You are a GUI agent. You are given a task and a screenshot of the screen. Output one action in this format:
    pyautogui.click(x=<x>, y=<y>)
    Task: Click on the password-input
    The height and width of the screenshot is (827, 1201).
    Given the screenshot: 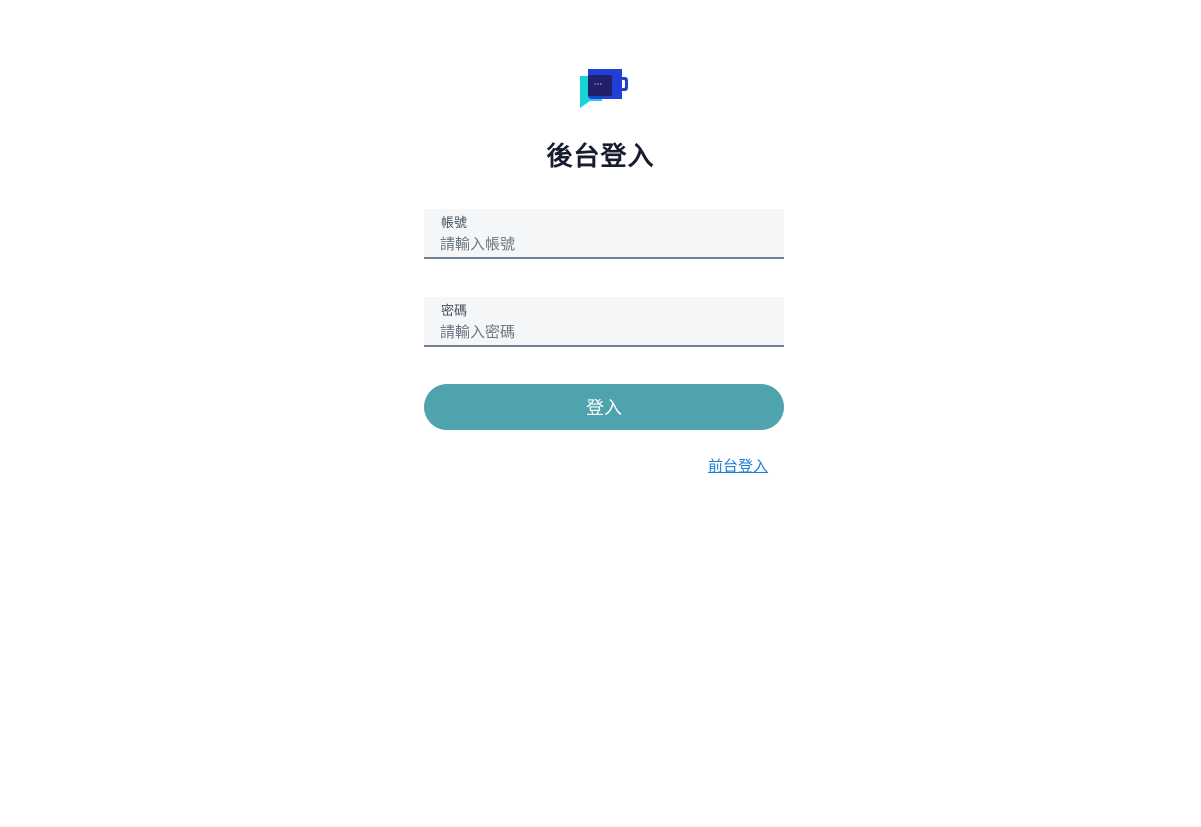 What is the action you would take?
    pyautogui.click(x=600, y=332)
    